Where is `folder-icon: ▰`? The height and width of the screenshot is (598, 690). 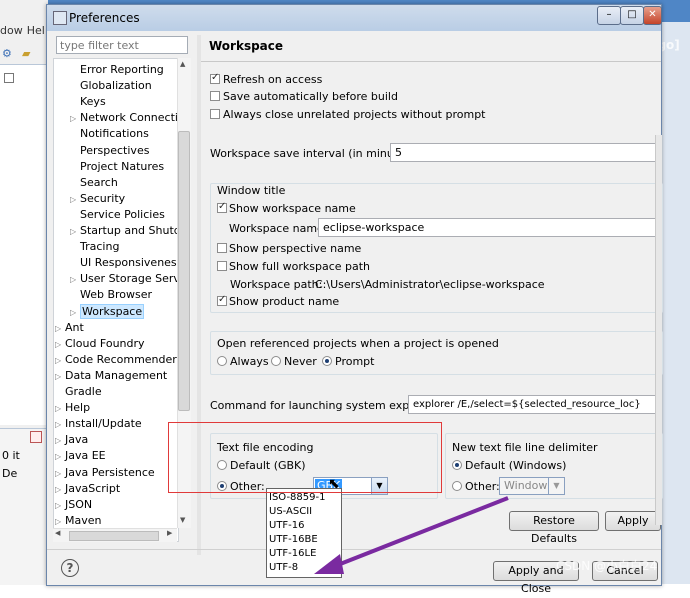 folder-icon: ▰ is located at coordinates (26, 53).